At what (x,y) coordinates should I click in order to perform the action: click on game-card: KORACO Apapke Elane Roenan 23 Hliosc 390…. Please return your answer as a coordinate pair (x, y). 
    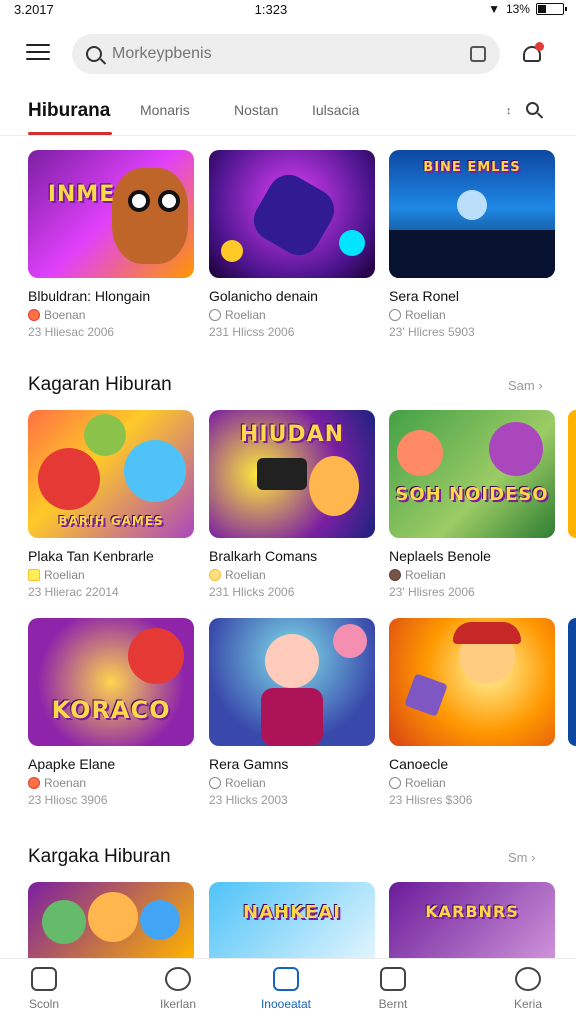
    Looking at the image, I should click on (111, 712).